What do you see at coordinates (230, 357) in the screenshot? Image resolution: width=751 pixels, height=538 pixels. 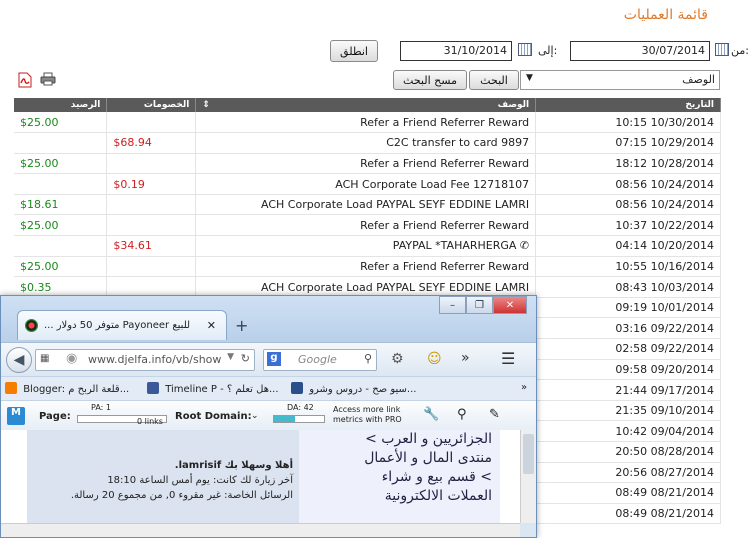 I see `url-dropdown-icon: ▼` at bounding box center [230, 357].